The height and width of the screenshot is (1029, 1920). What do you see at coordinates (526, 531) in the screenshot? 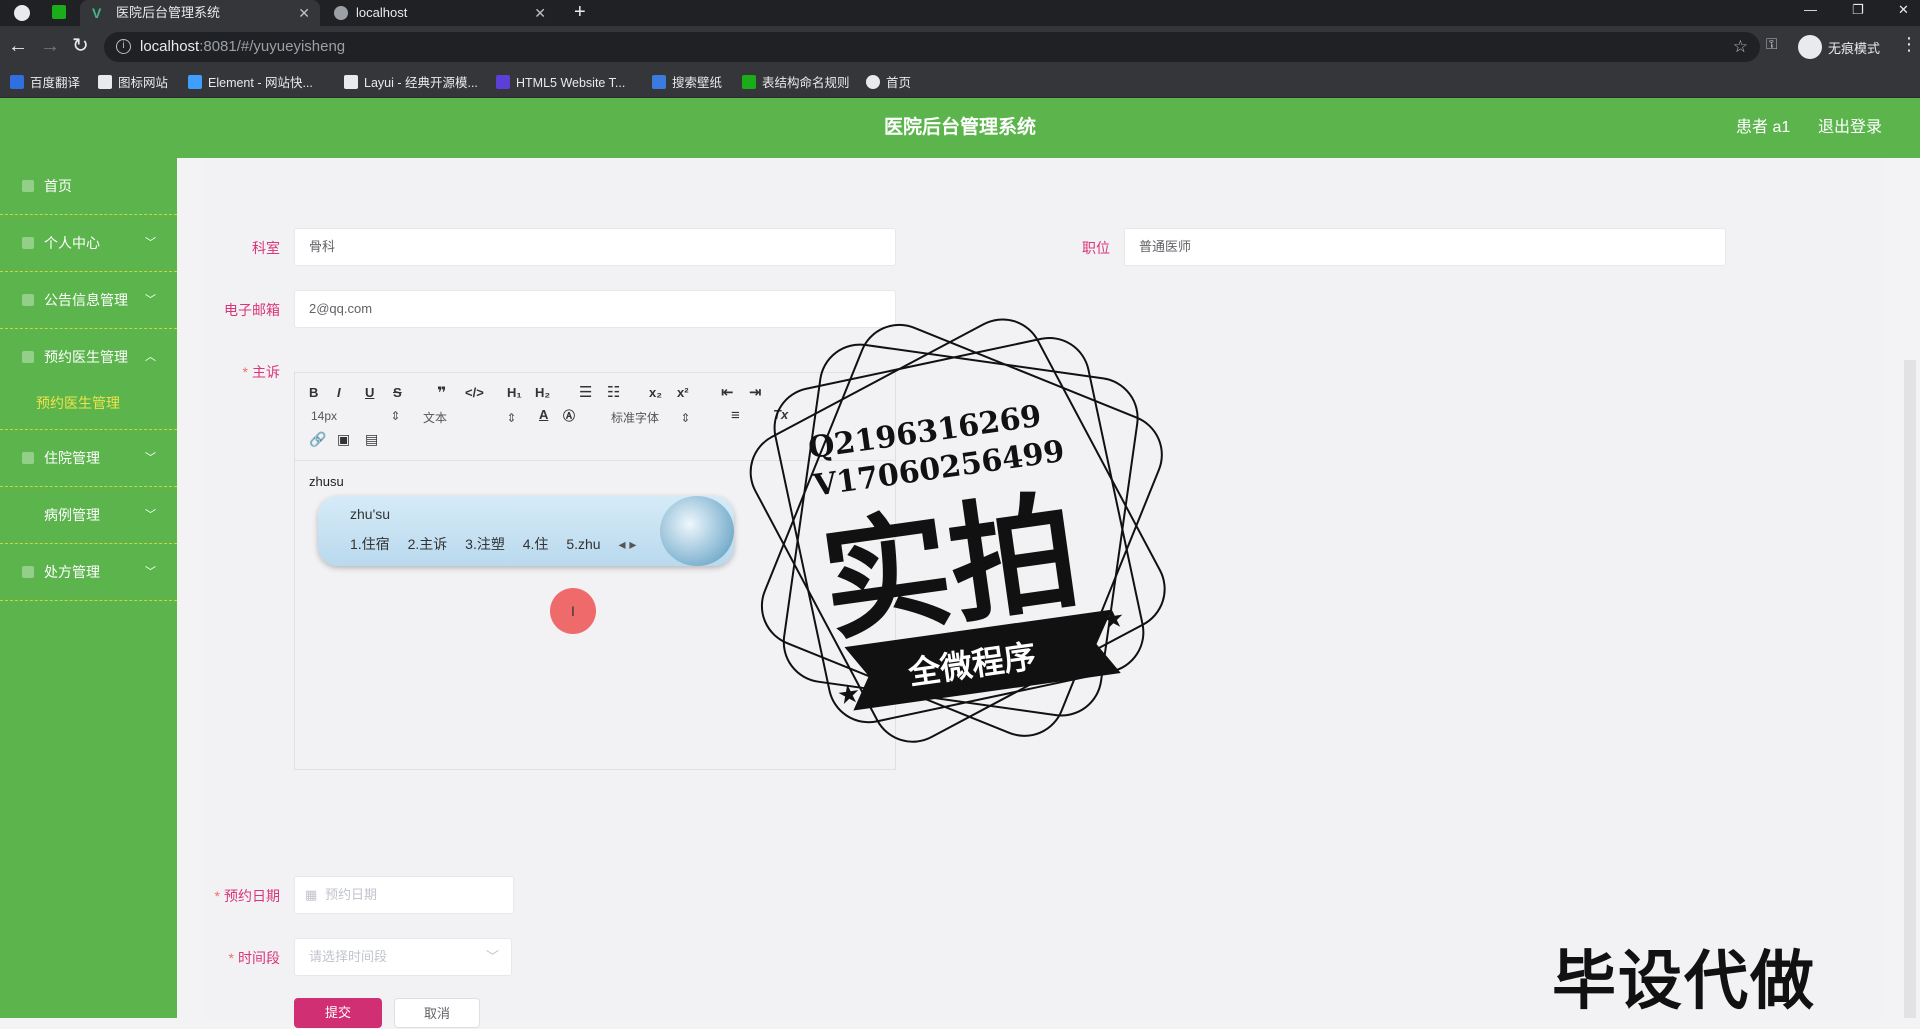
I see `ime-candidate-popup: zhu'su 1.住宿 2.主诉 3.注塑 4.住 5.zhu ◂ ▸` at bounding box center [526, 531].